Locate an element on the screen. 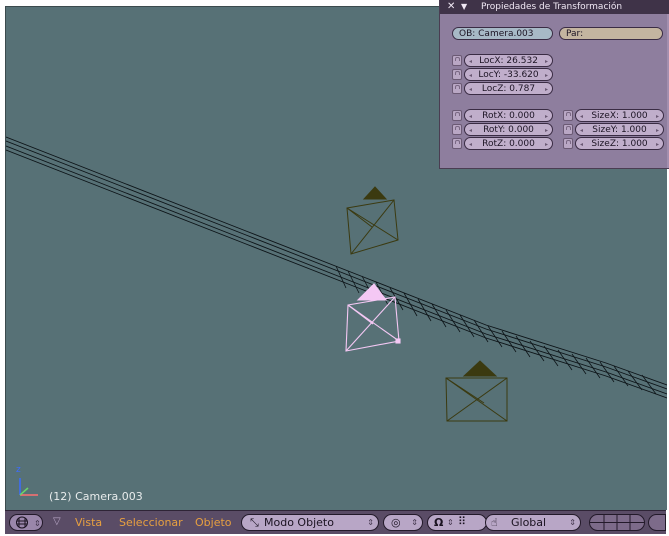 The image size is (669, 536). rot-z-field: ◂ RotZ: 0.000 ▸ is located at coordinates (508, 143).